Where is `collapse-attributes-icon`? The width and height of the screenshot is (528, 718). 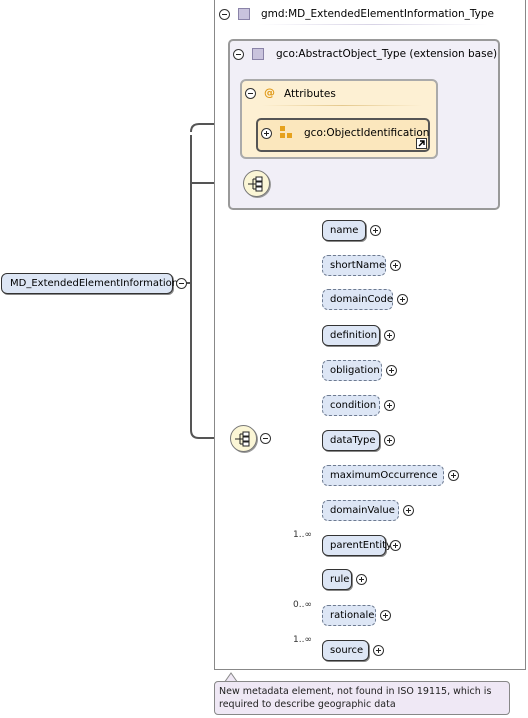 collapse-attributes-icon is located at coordinates (250, 93).